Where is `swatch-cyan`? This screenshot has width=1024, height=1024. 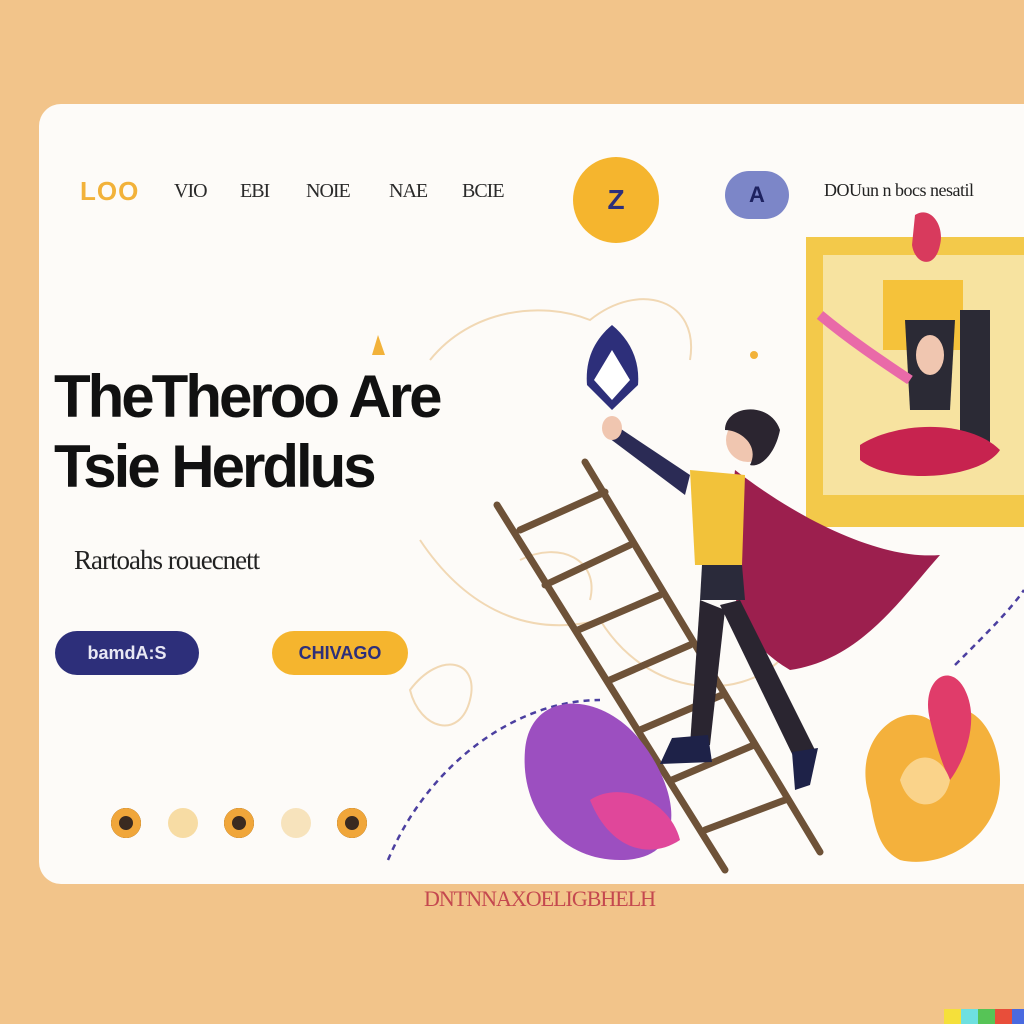
swatch-cyan is located at coordinates (969, 1016).